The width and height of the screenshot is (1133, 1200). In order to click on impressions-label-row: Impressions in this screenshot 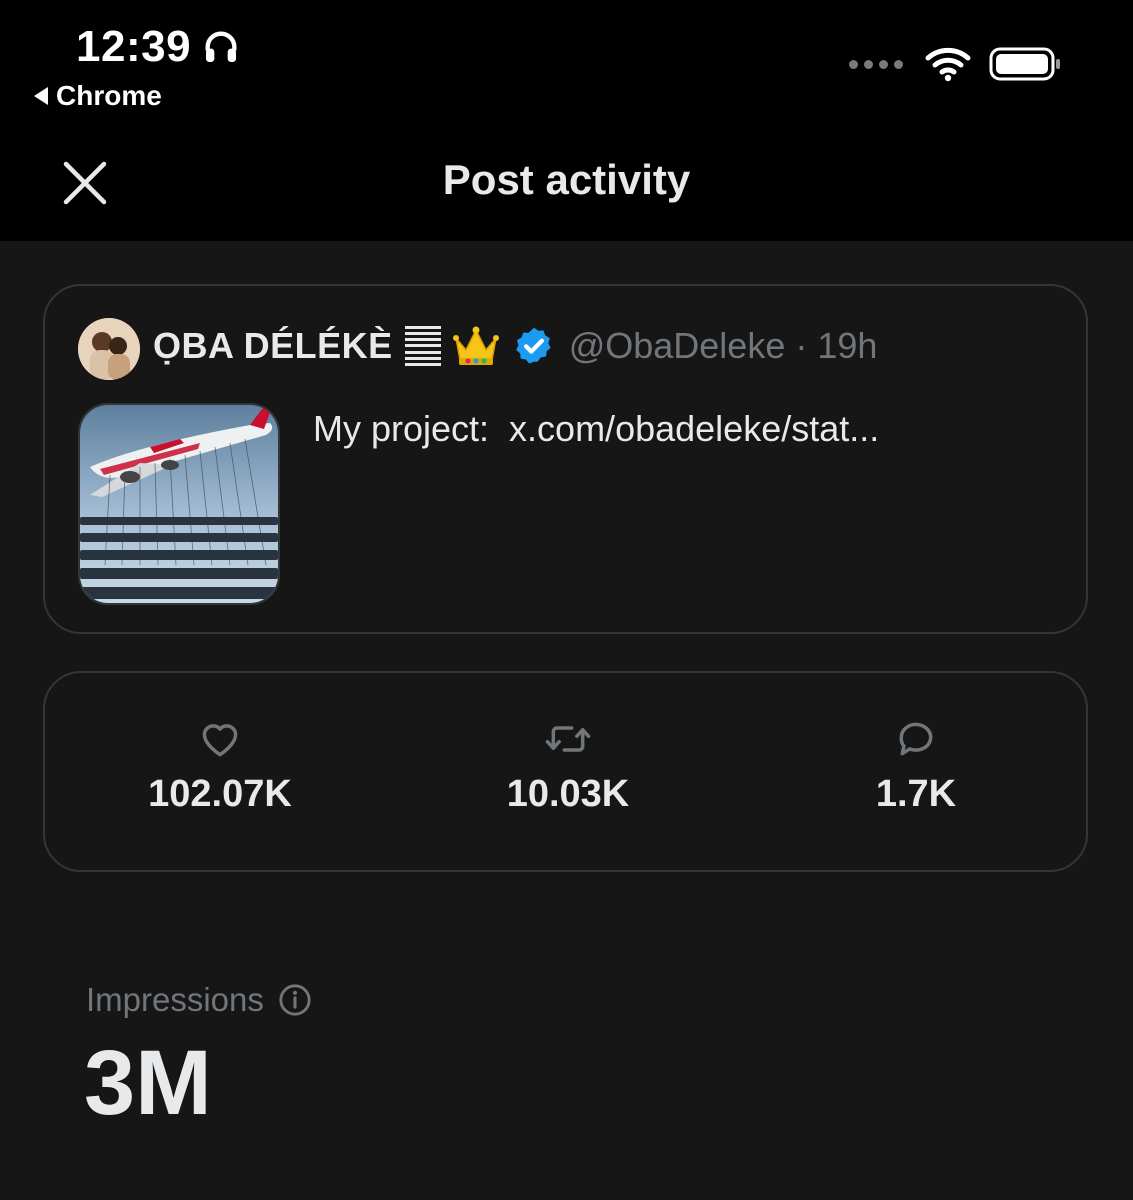, I will do `click(199, 1000)`.